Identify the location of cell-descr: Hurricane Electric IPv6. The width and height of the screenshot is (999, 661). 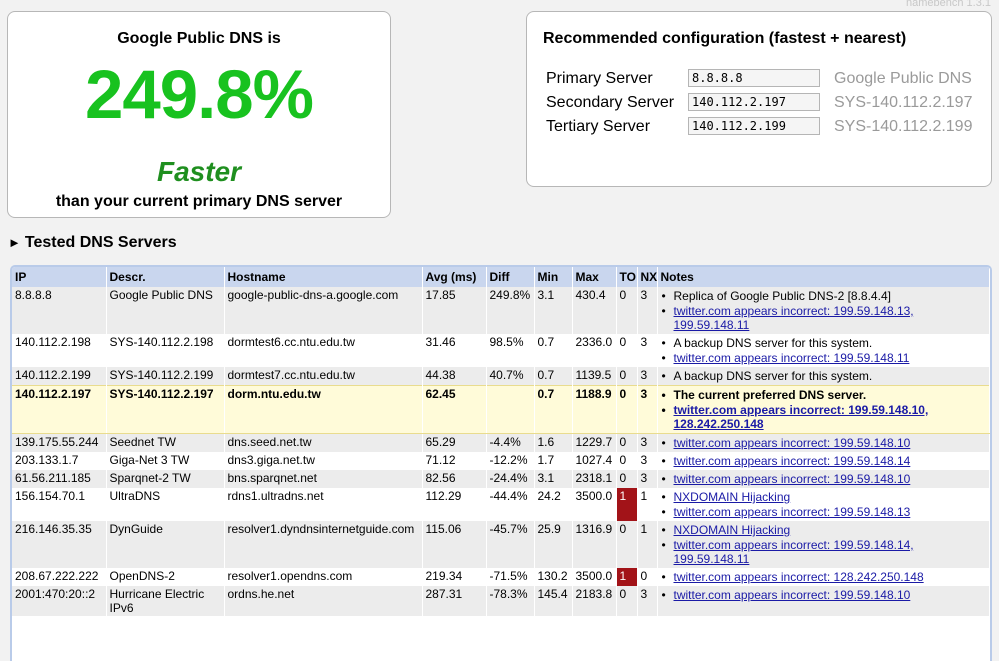
(165, 601).